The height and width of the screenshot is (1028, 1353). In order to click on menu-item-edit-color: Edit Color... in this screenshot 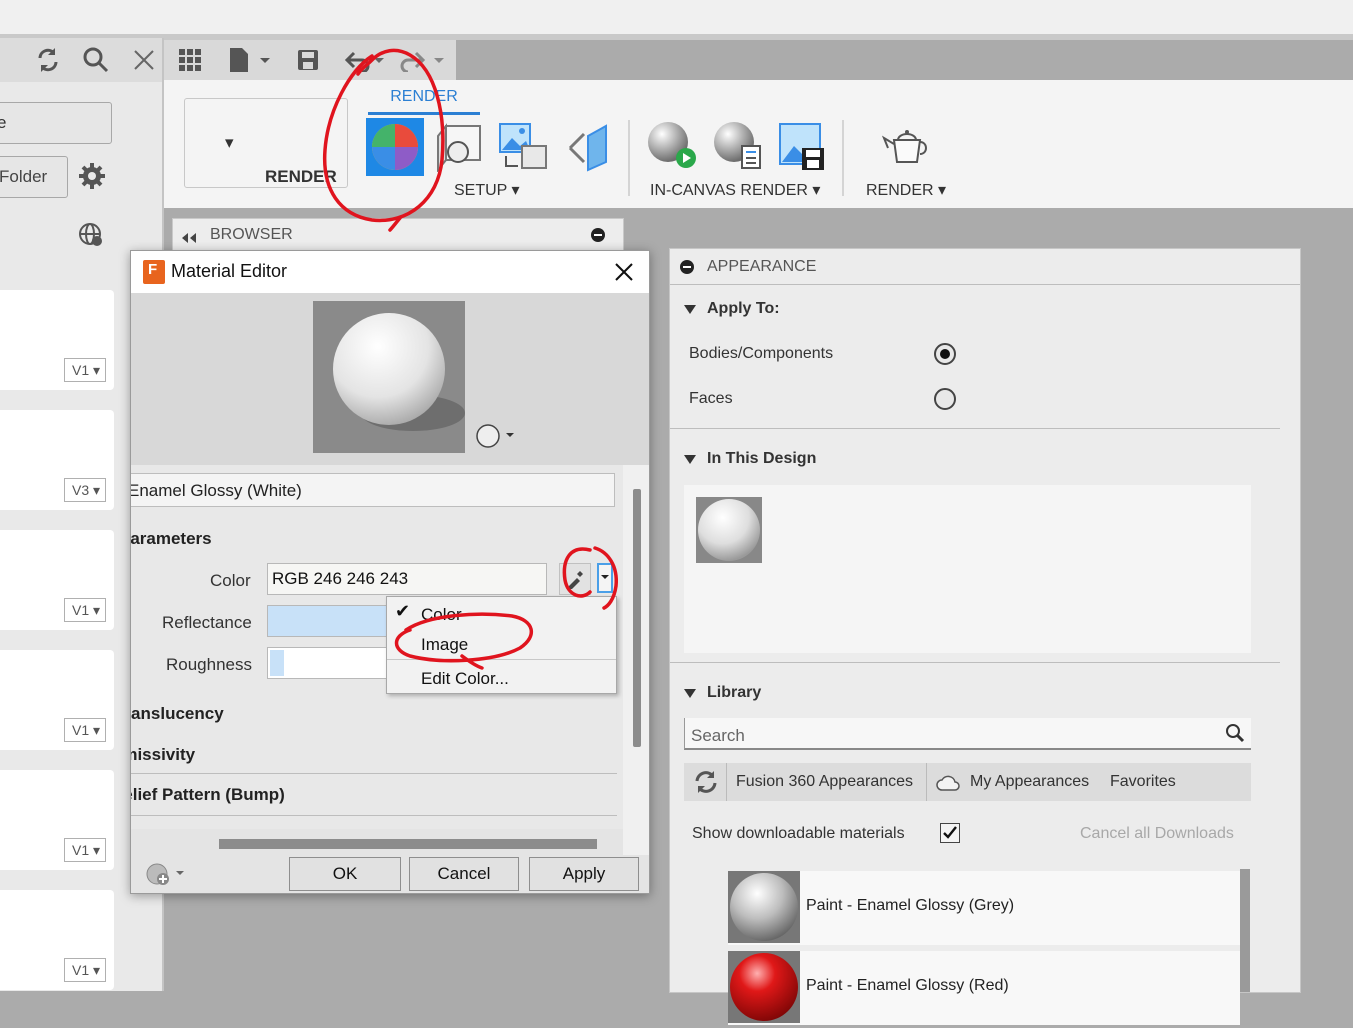, I will do `click(465, 679)`.